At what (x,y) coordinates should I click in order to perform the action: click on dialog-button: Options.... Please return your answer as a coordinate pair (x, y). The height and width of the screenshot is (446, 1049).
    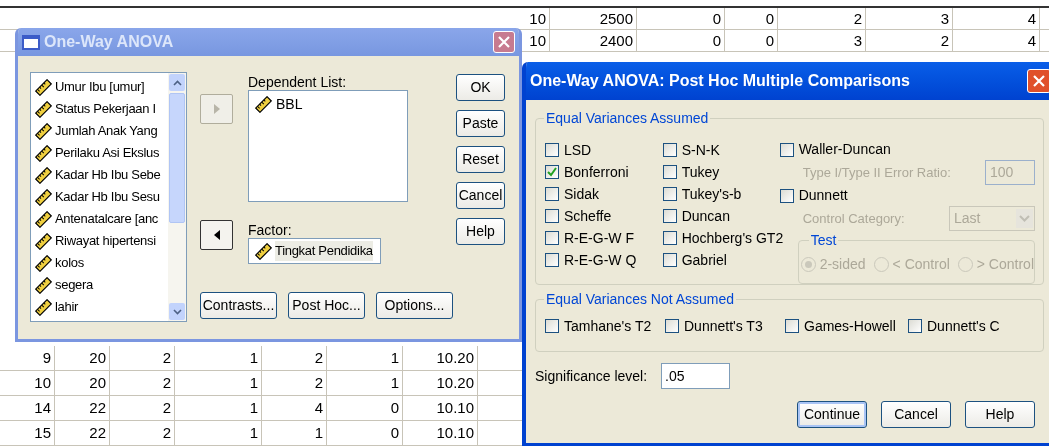
    Looking at the image, I should click on (414, 305).